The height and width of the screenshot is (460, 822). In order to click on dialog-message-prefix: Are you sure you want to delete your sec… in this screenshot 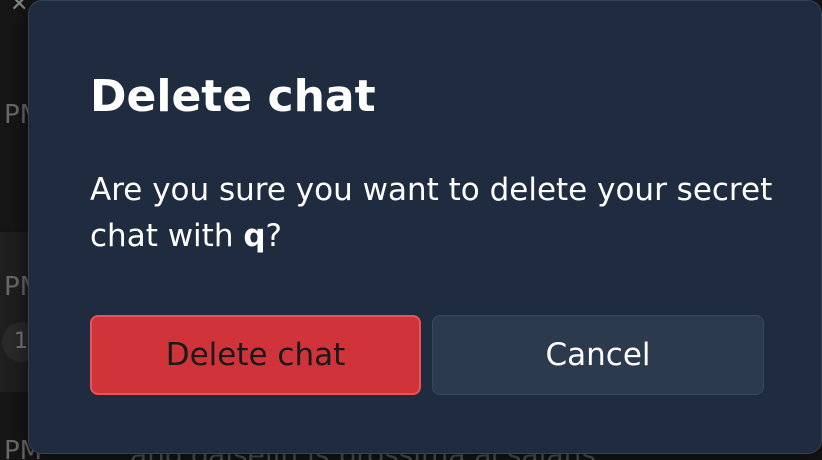, I will do `click(431, 213)`.